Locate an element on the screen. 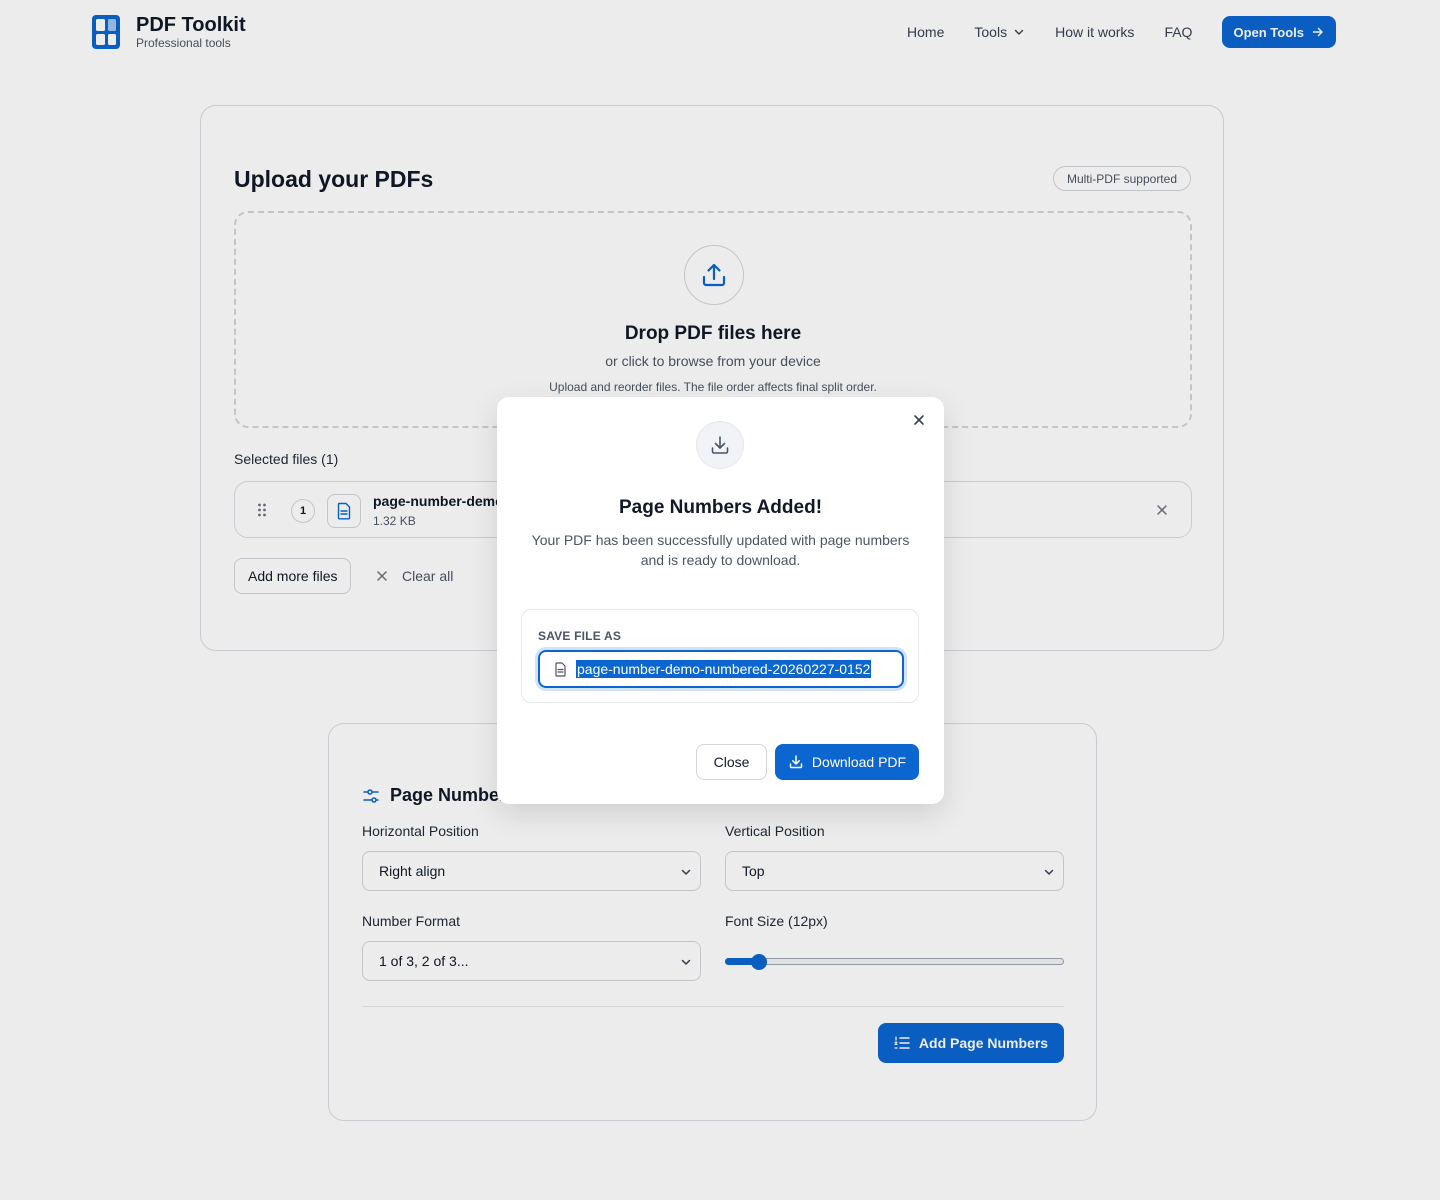  download-icon-wrapper is located at coordinates (720, 445).